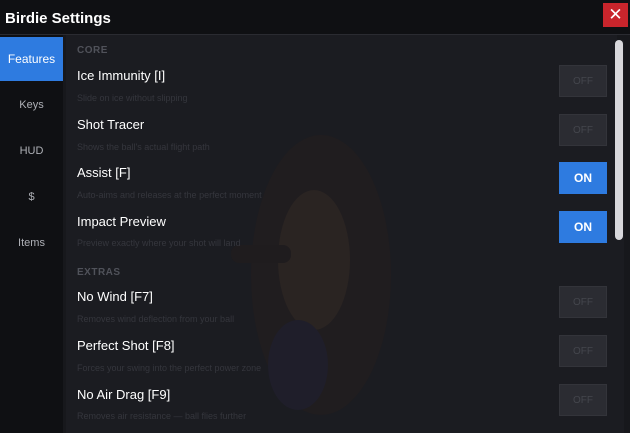 Image resolution: width=630 pixels, height=433 pixels. Describe the element at coordinates (126, 345) in the screenshot. I see `setting-title: Perfect Shot [F8]` at that location.